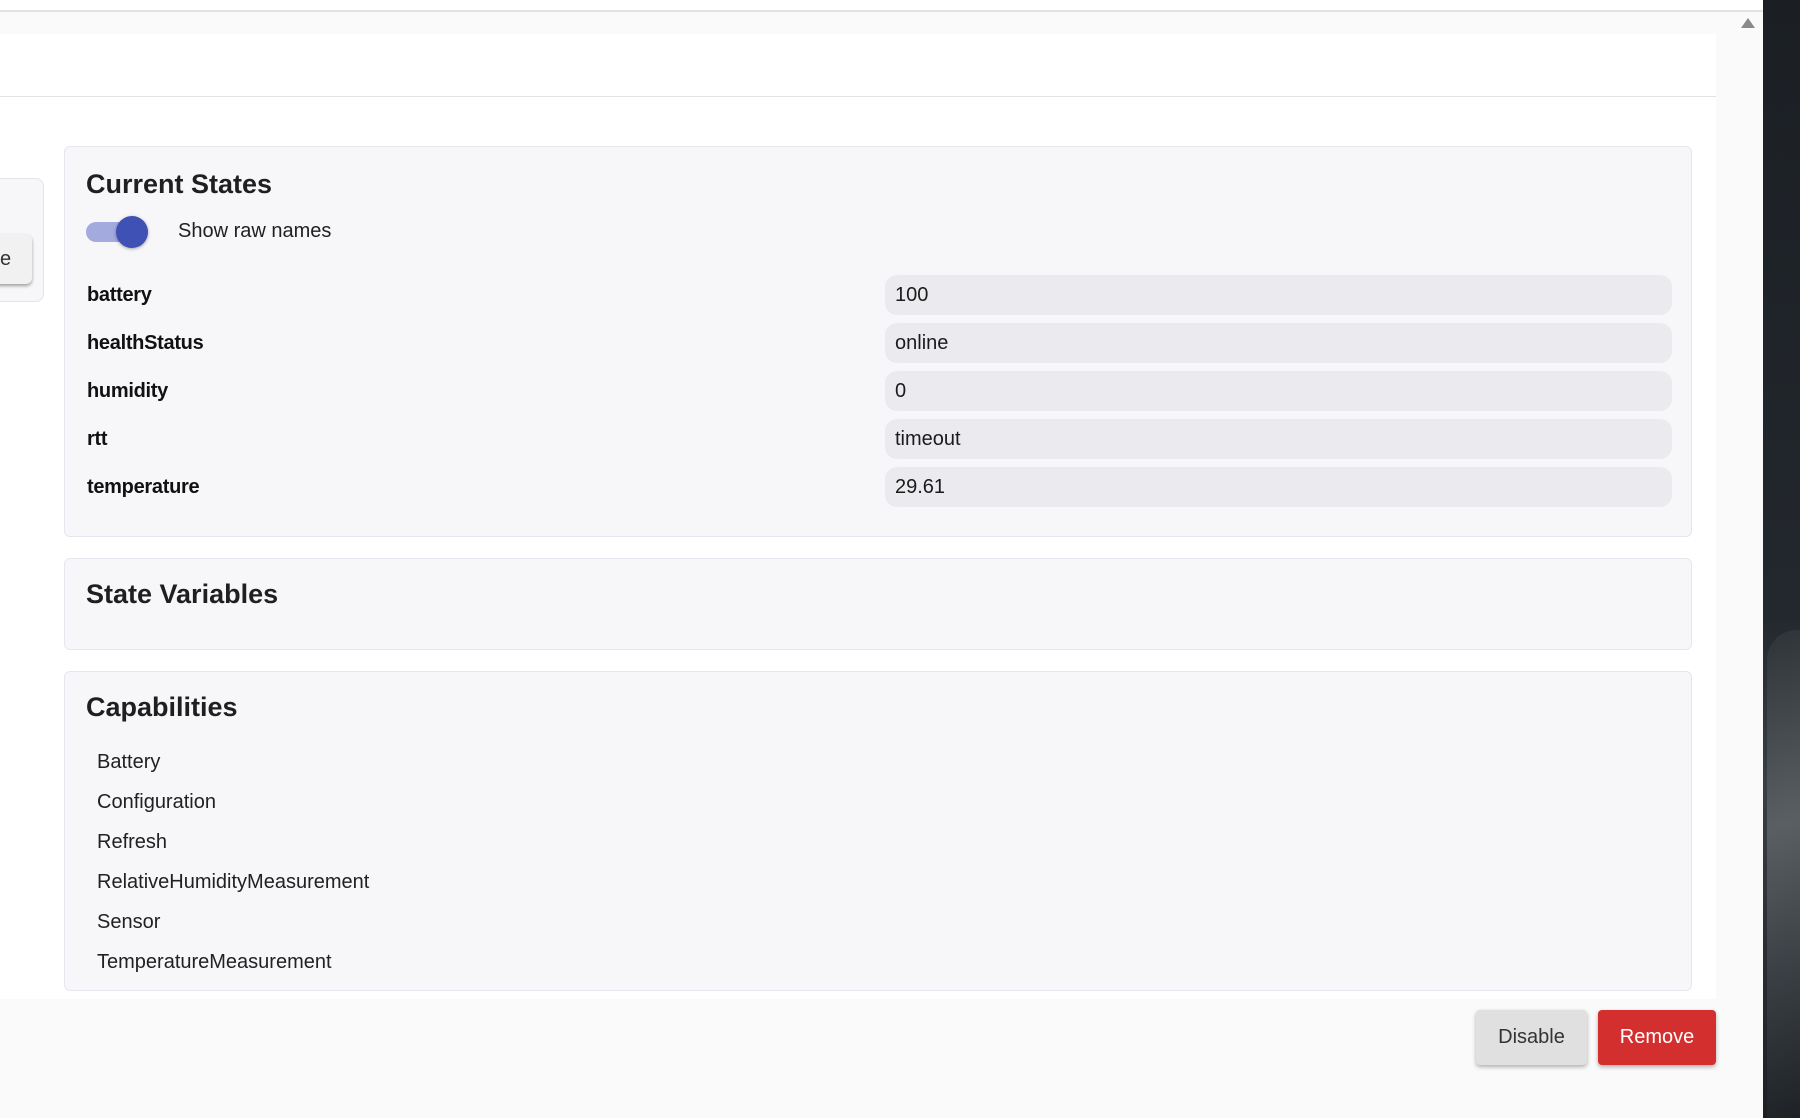 The height and width of the screenshot is (1118, 1800). Describe the element at coordinates (129, 922) in the screenshot. I see `list-item: Sensor` at that location.